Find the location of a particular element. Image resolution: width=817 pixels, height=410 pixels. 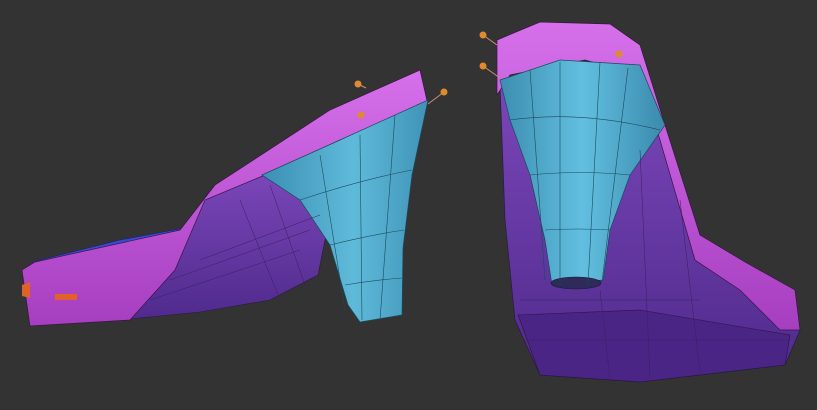

left-shoe-toe-accent is located at coordinates (26, 290).